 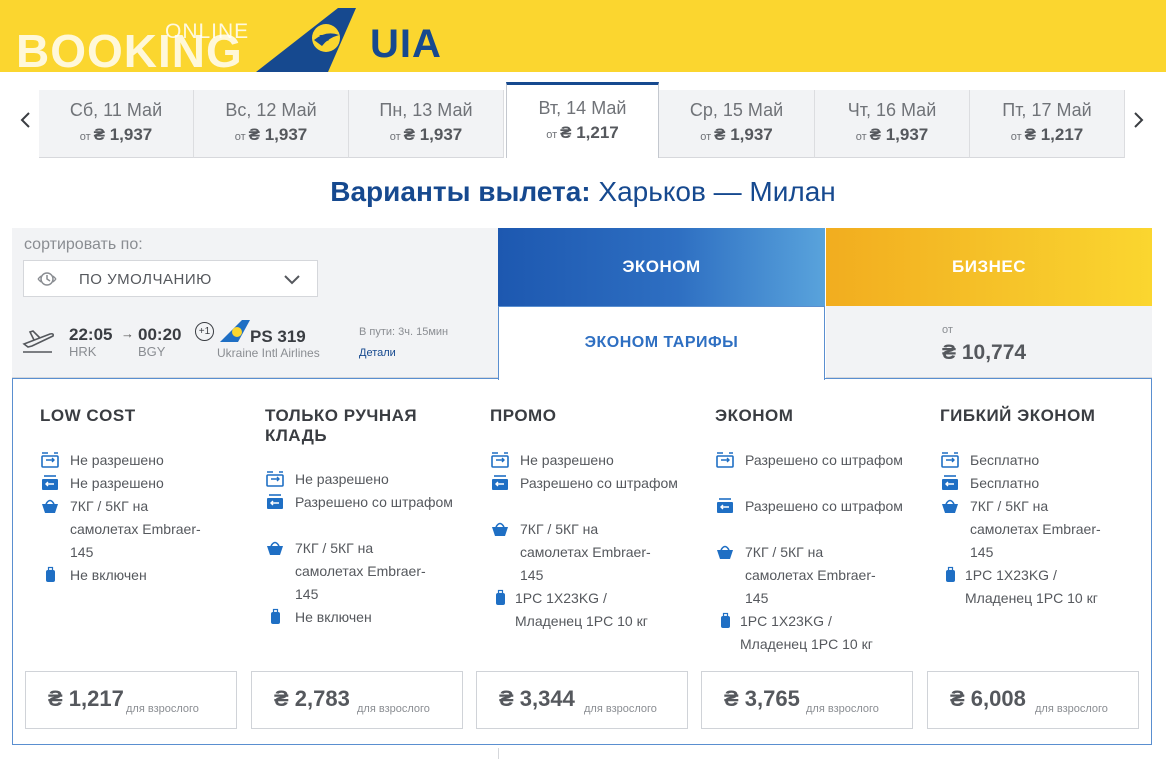 What do you see at coordinates (661, 343) in the screenshot?
I see `economy-tariffs-tab: ЭКОНОМ ТАРИФЫ` at bounding box center [661, 343].